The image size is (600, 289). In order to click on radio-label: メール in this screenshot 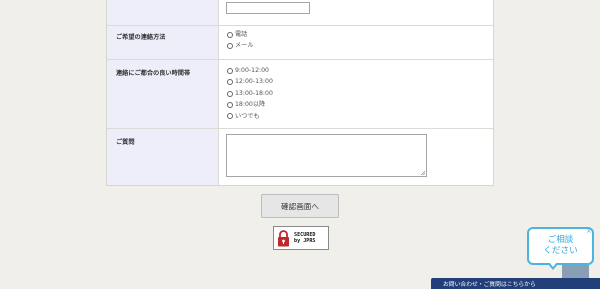, I will do `click(244, 45)`.